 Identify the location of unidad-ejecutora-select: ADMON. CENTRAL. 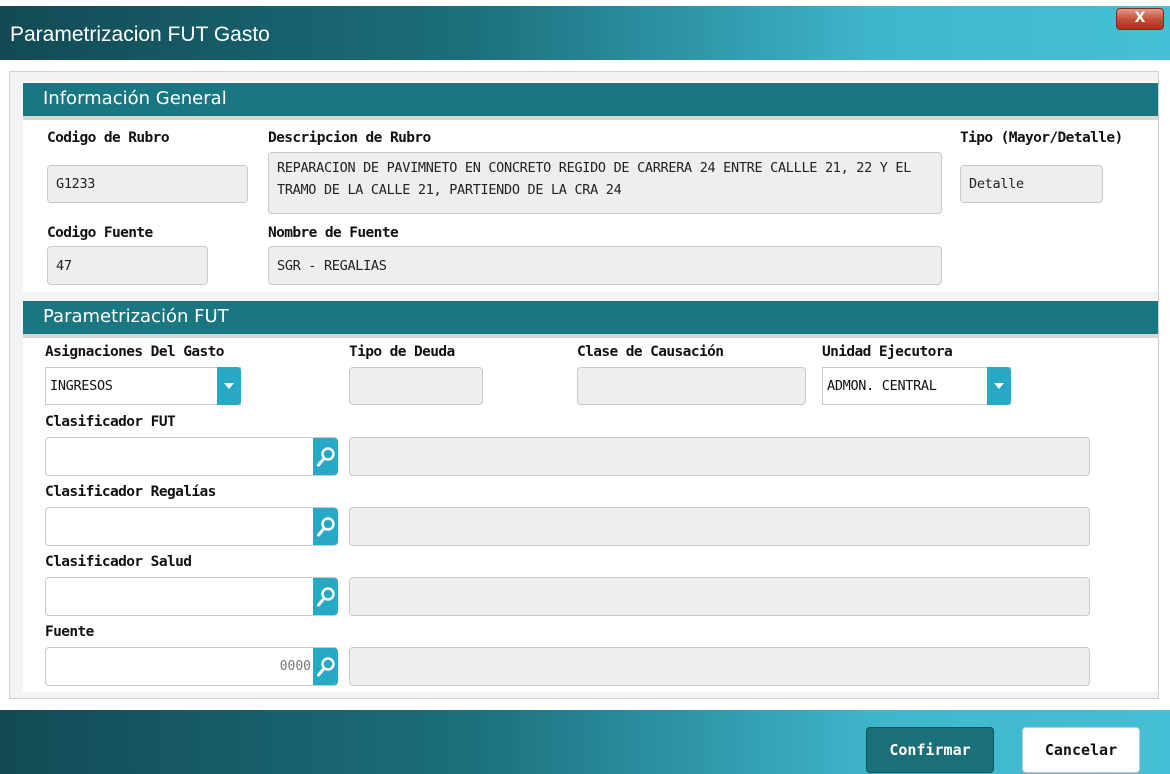
(916, 386).